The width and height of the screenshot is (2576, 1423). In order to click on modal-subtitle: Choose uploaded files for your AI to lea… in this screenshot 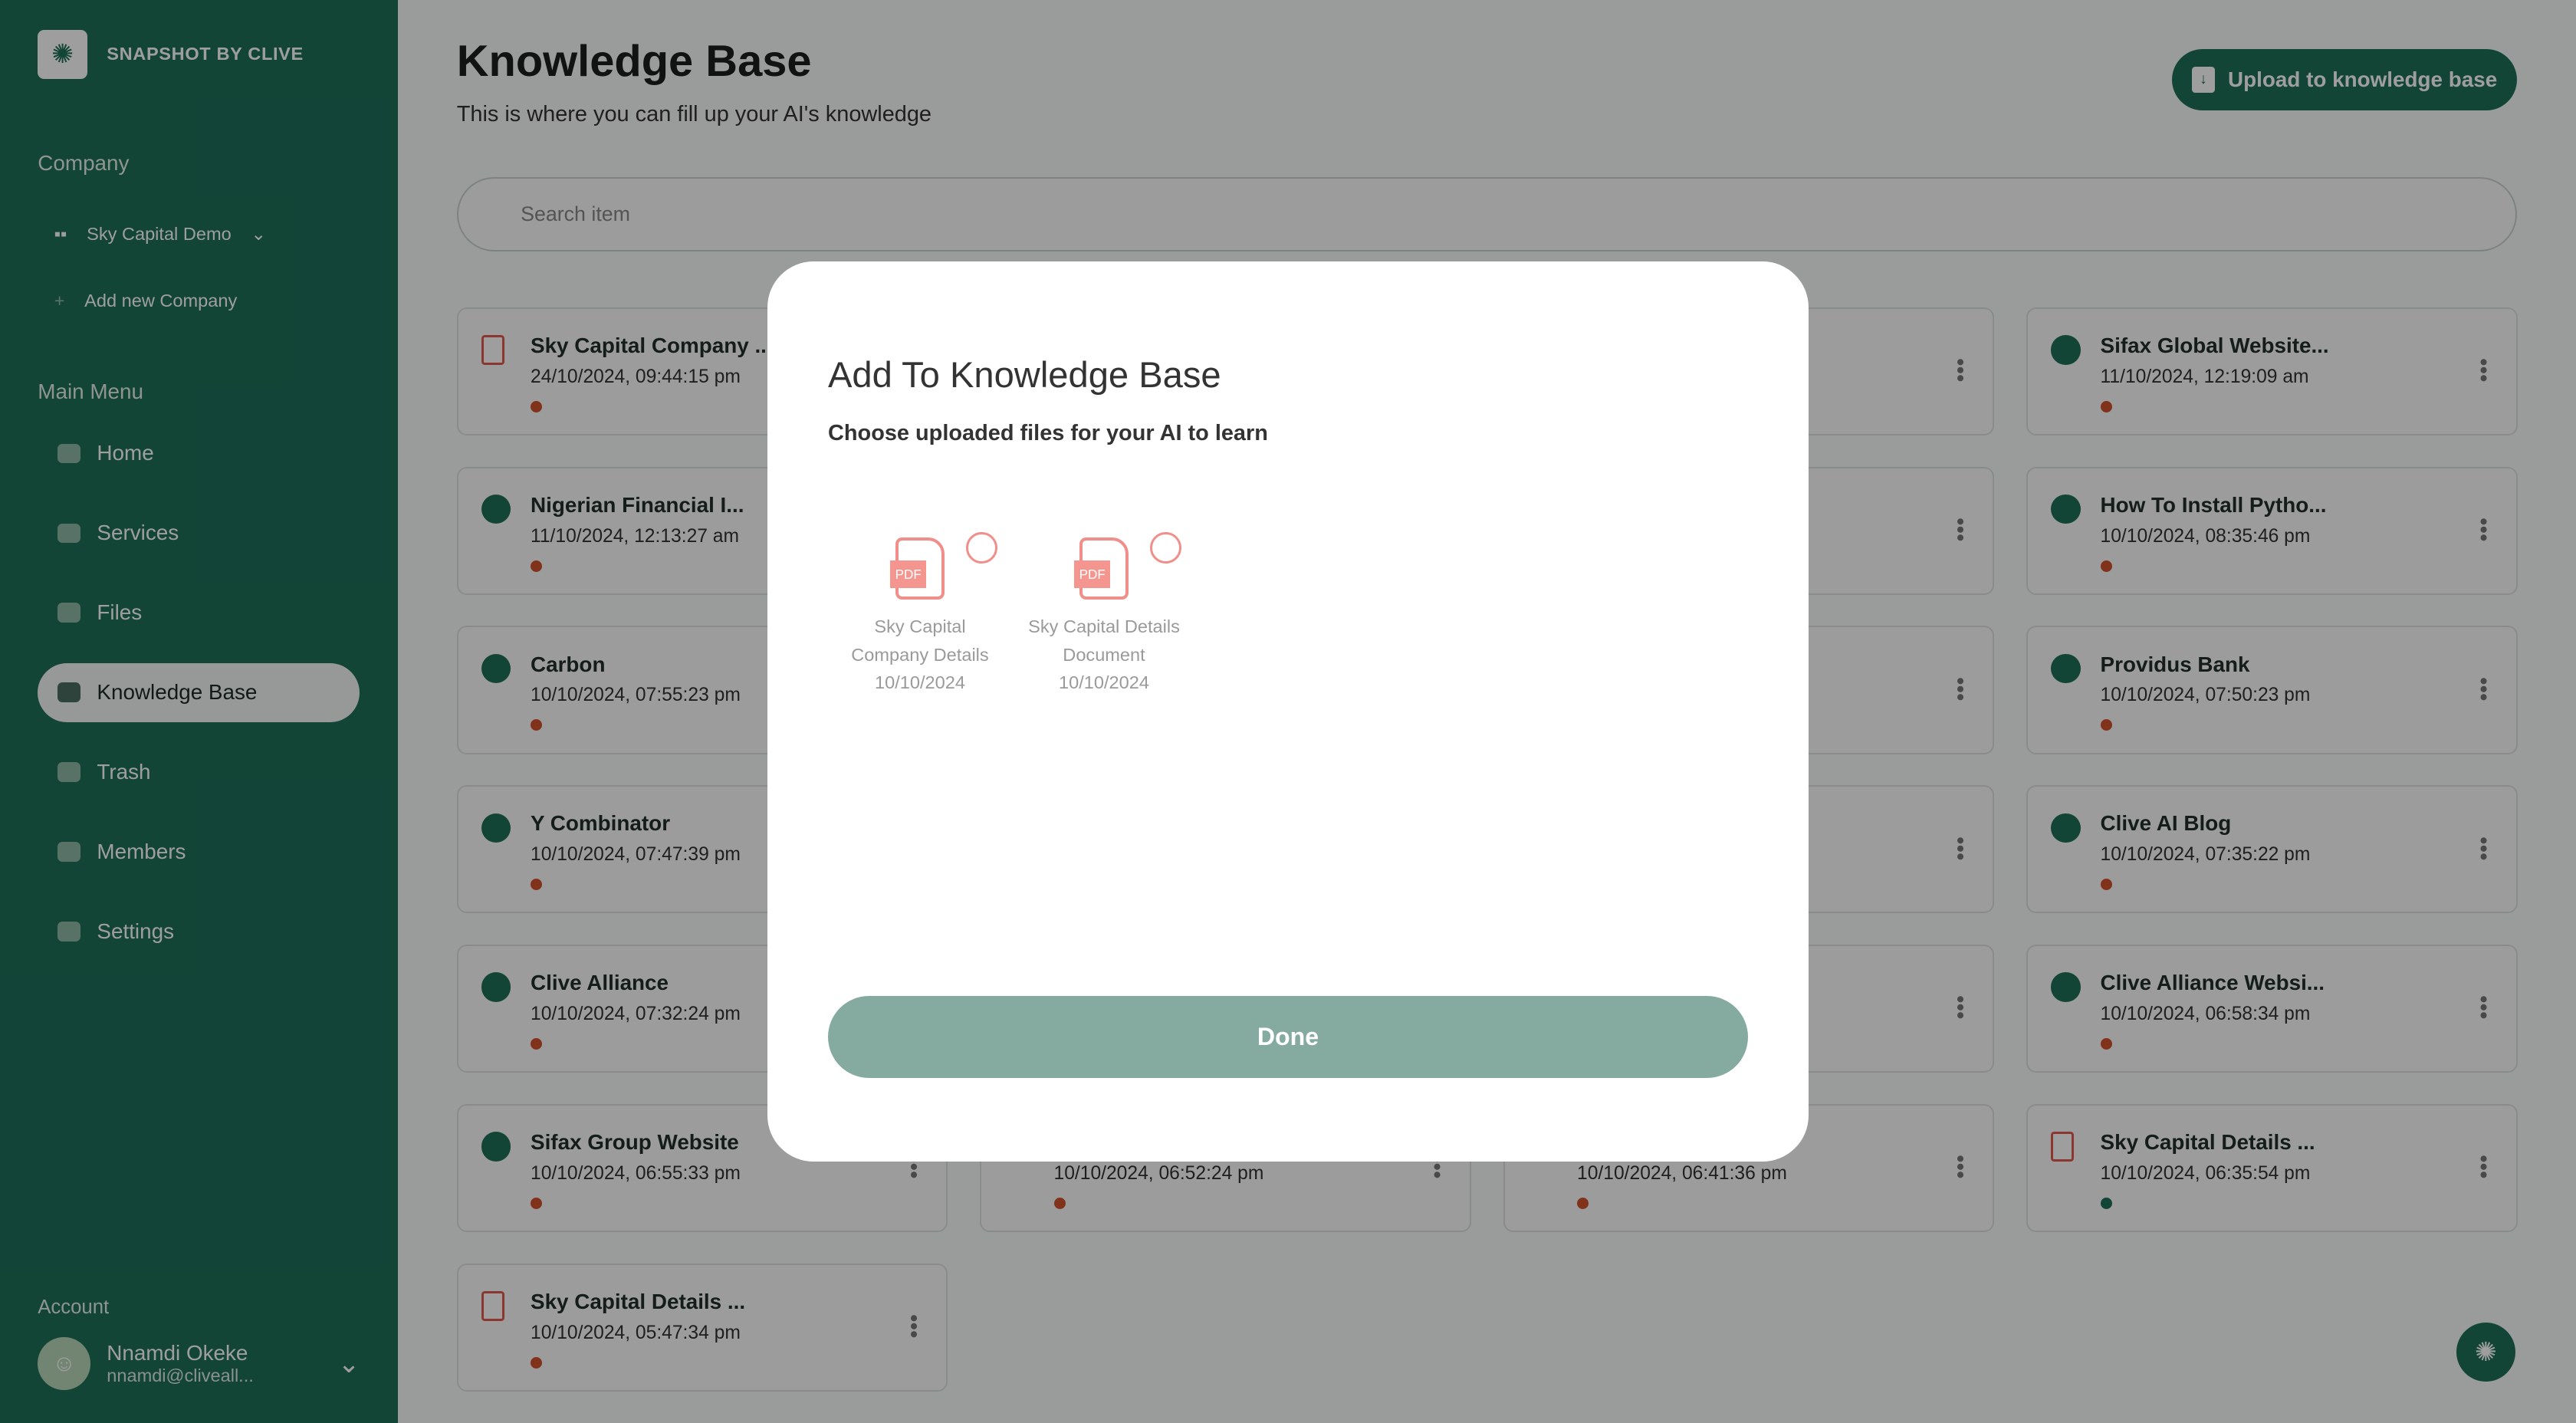, I will do `click(1048, 432)`.